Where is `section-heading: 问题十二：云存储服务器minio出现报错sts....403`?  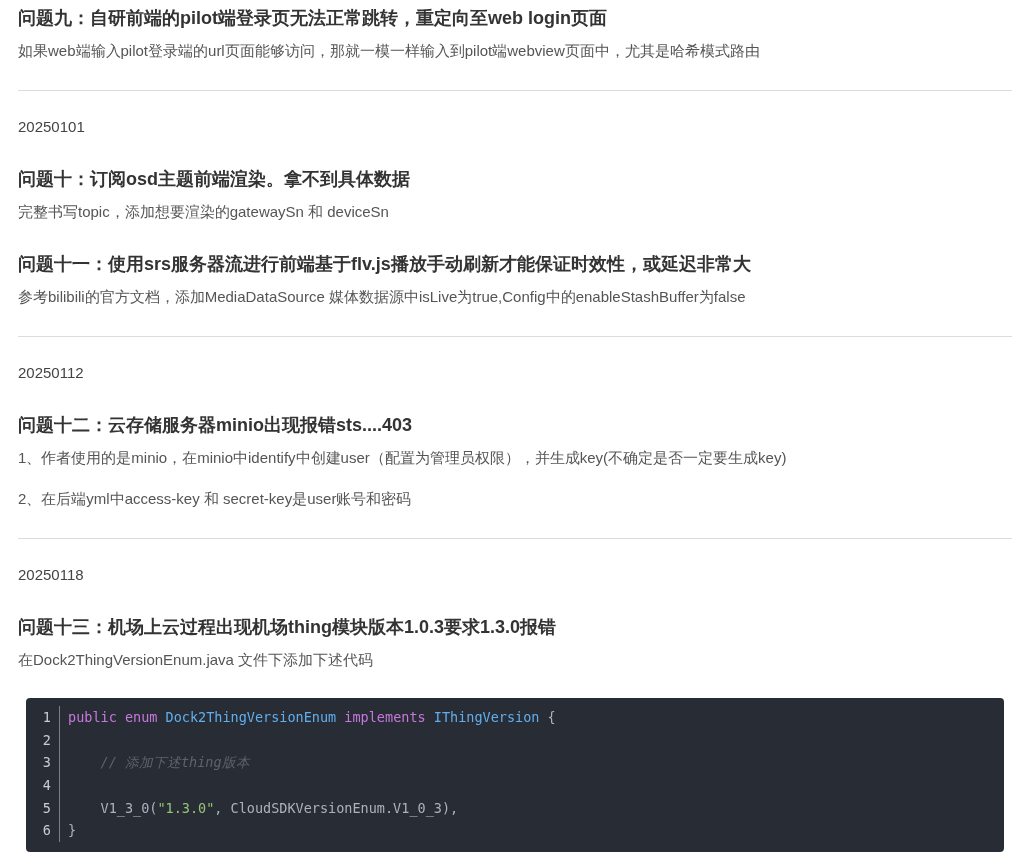 section-heading: 问题十二：云存储服务器minio出现报错sts....403 is located at coordinates (216, 425).